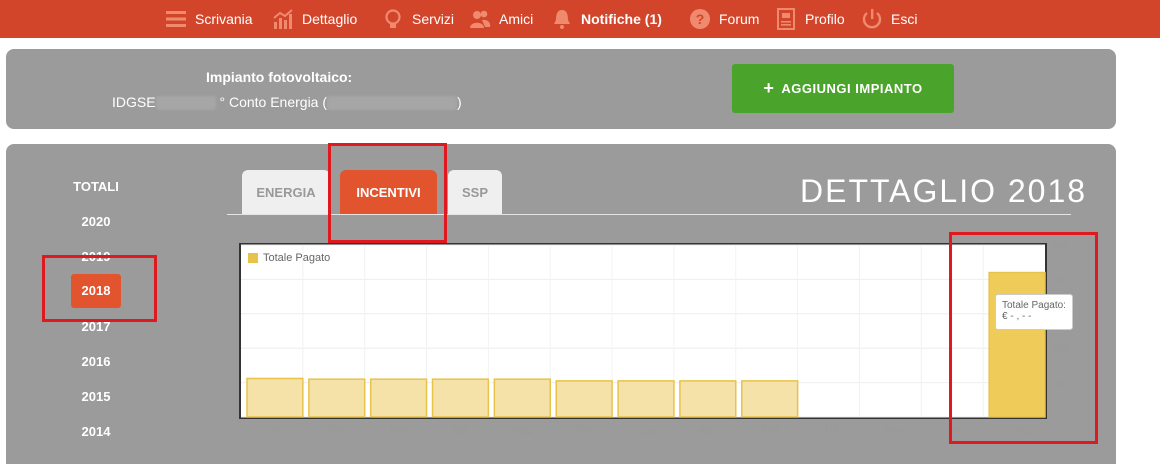  Describe the element at coordinates (388, 192) in the screenshot. I see `tab-incentivi: INCENTIVI` at that location.